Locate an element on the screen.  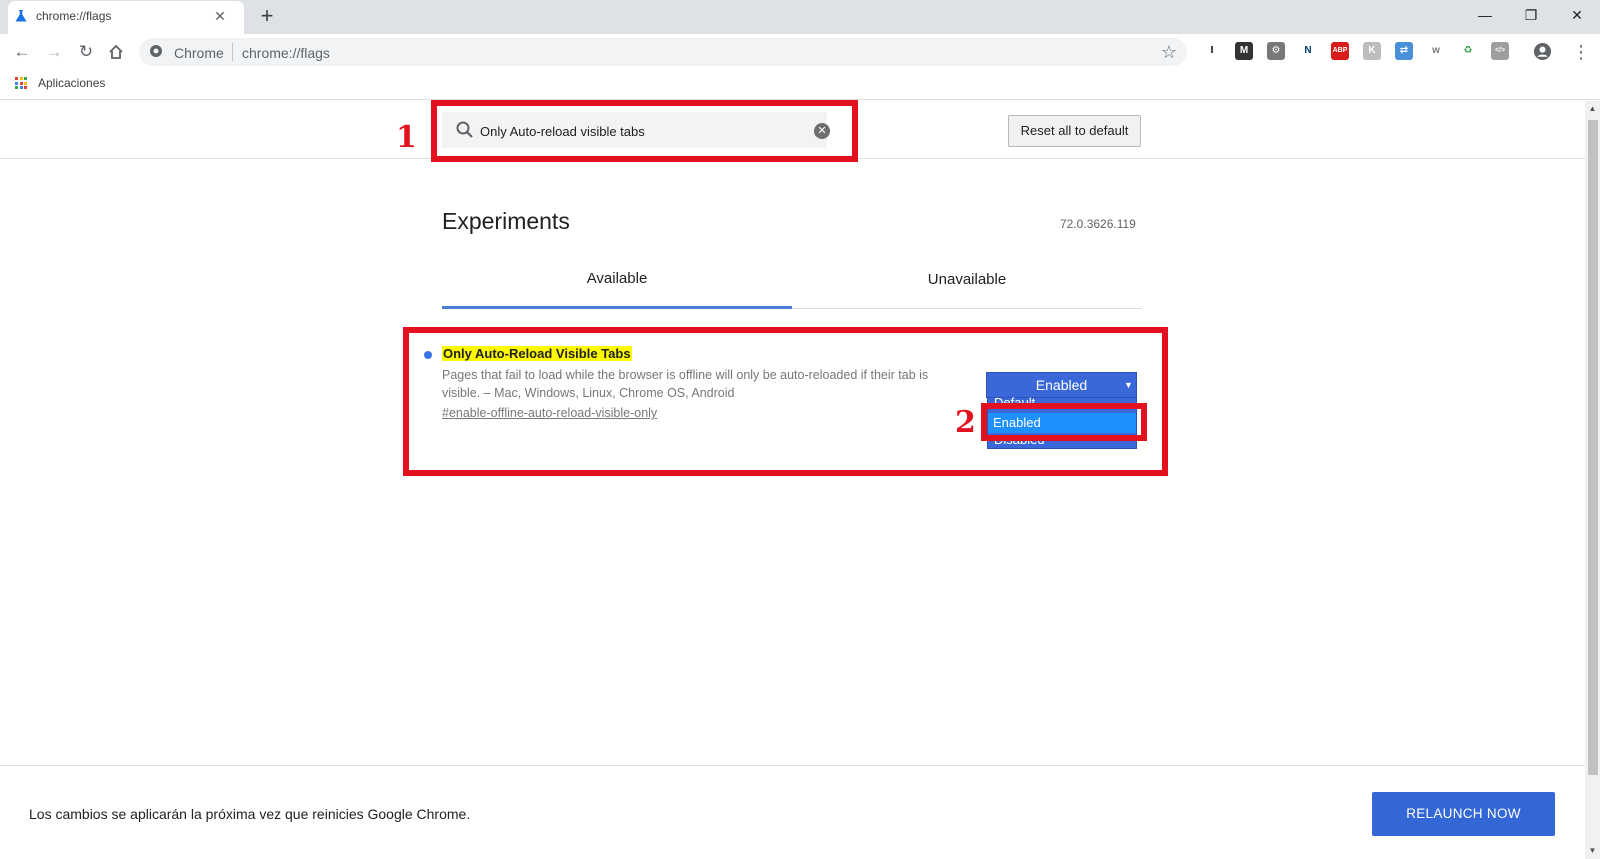
mega-icon: M is located at coordinates (1244, 51).